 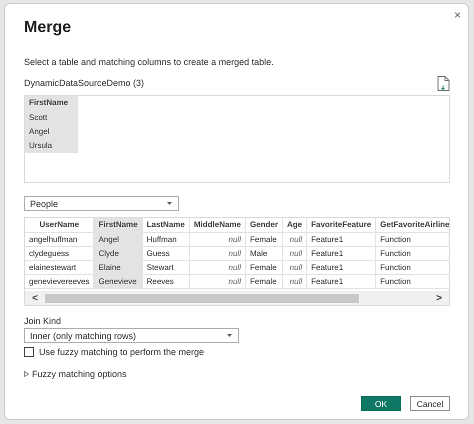 I want to click on column-header: UserName, so click(x=59, y=225).